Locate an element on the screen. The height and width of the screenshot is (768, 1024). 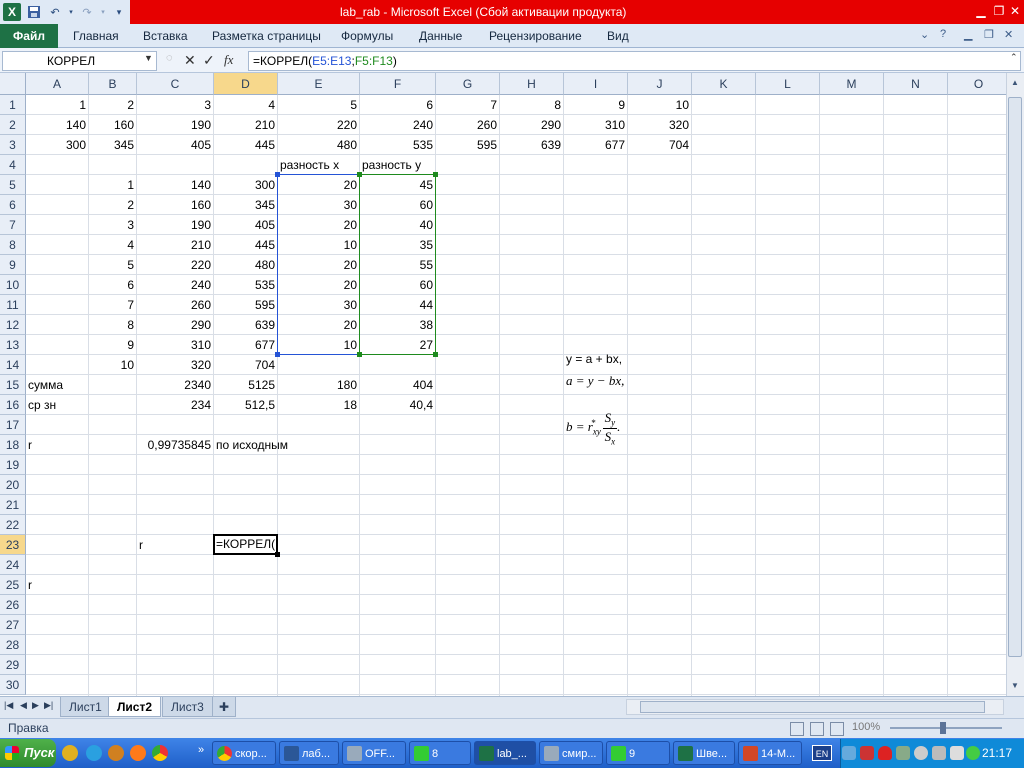
sheet-tab-3: Лист3 is located at coordinates (187, 707).